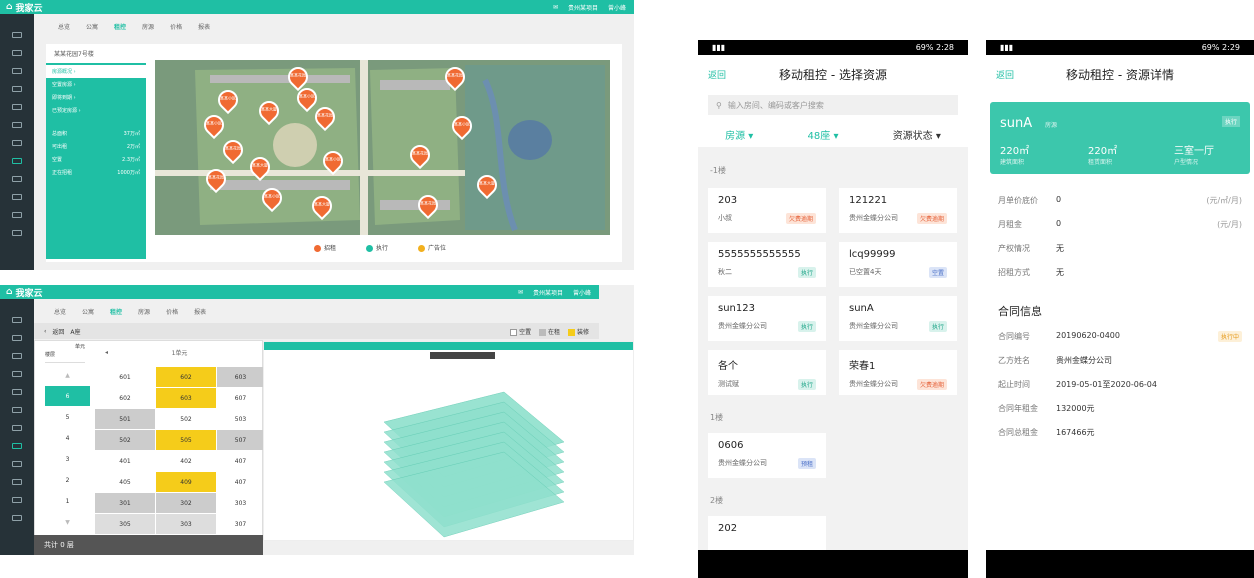  What do you see at coordinates (67, 417) in the screenshot?
I see `floor-label: 5` at bounding box center [67, 417].